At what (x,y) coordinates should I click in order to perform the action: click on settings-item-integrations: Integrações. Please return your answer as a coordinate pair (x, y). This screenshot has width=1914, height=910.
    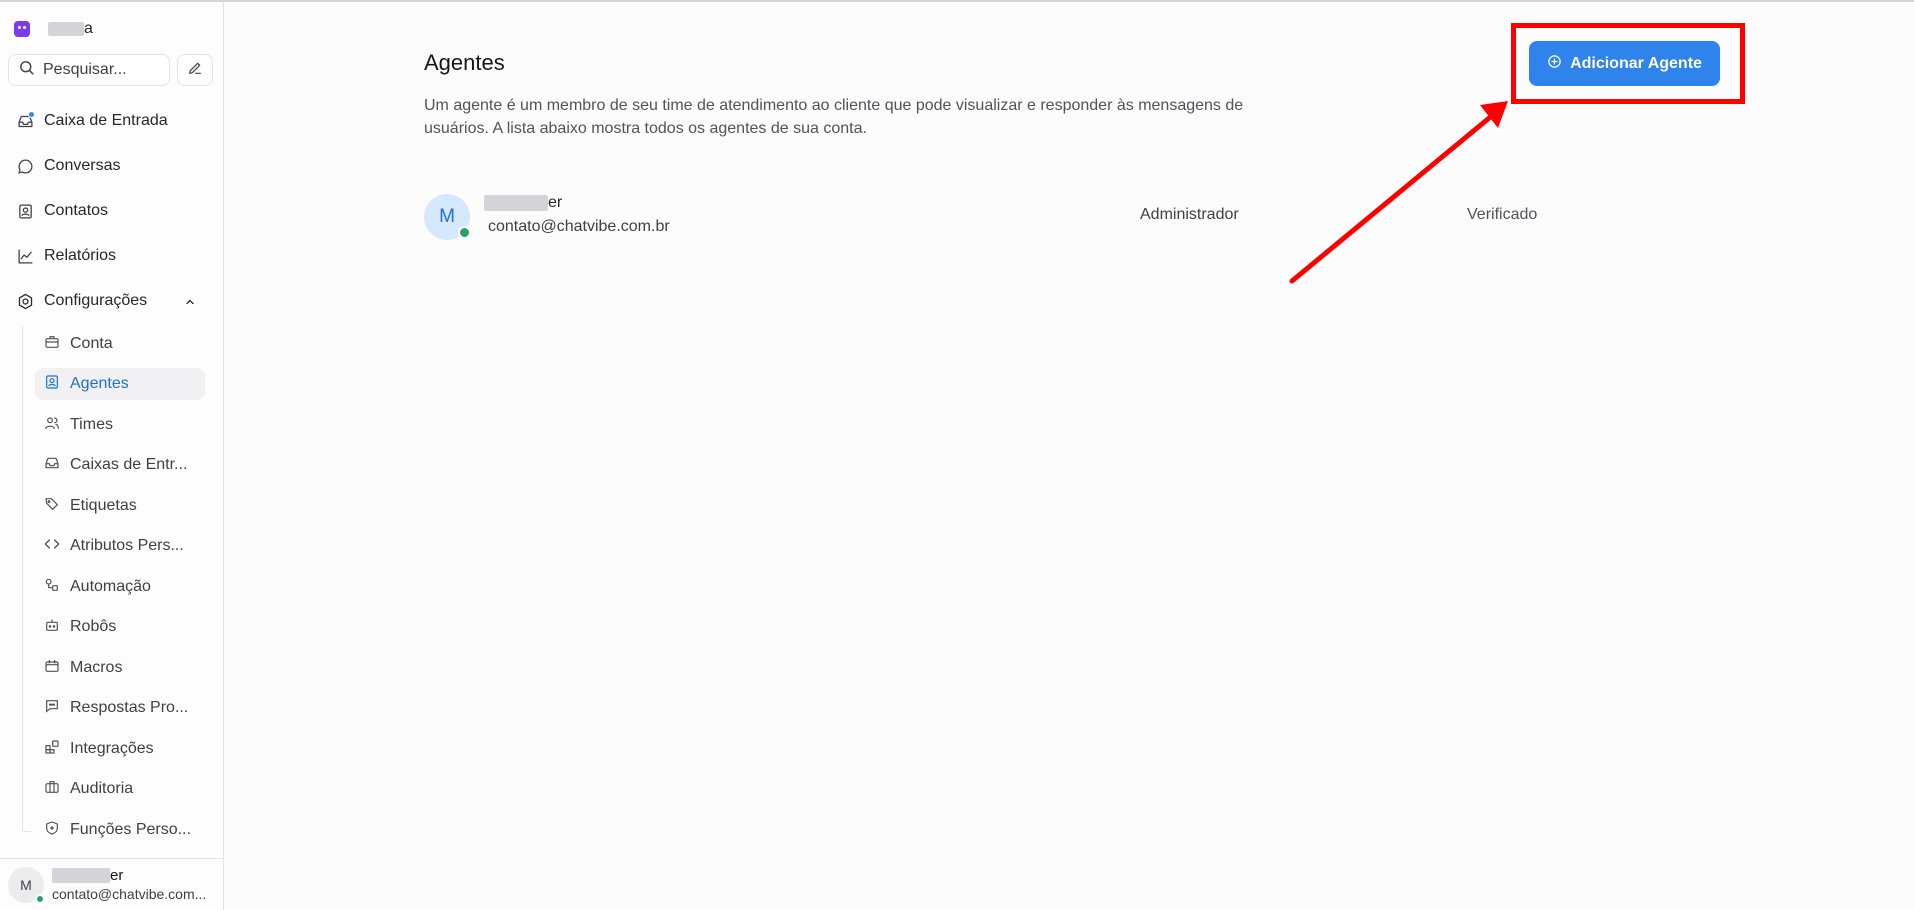
    Looking at the image, I should click on (120, 749).